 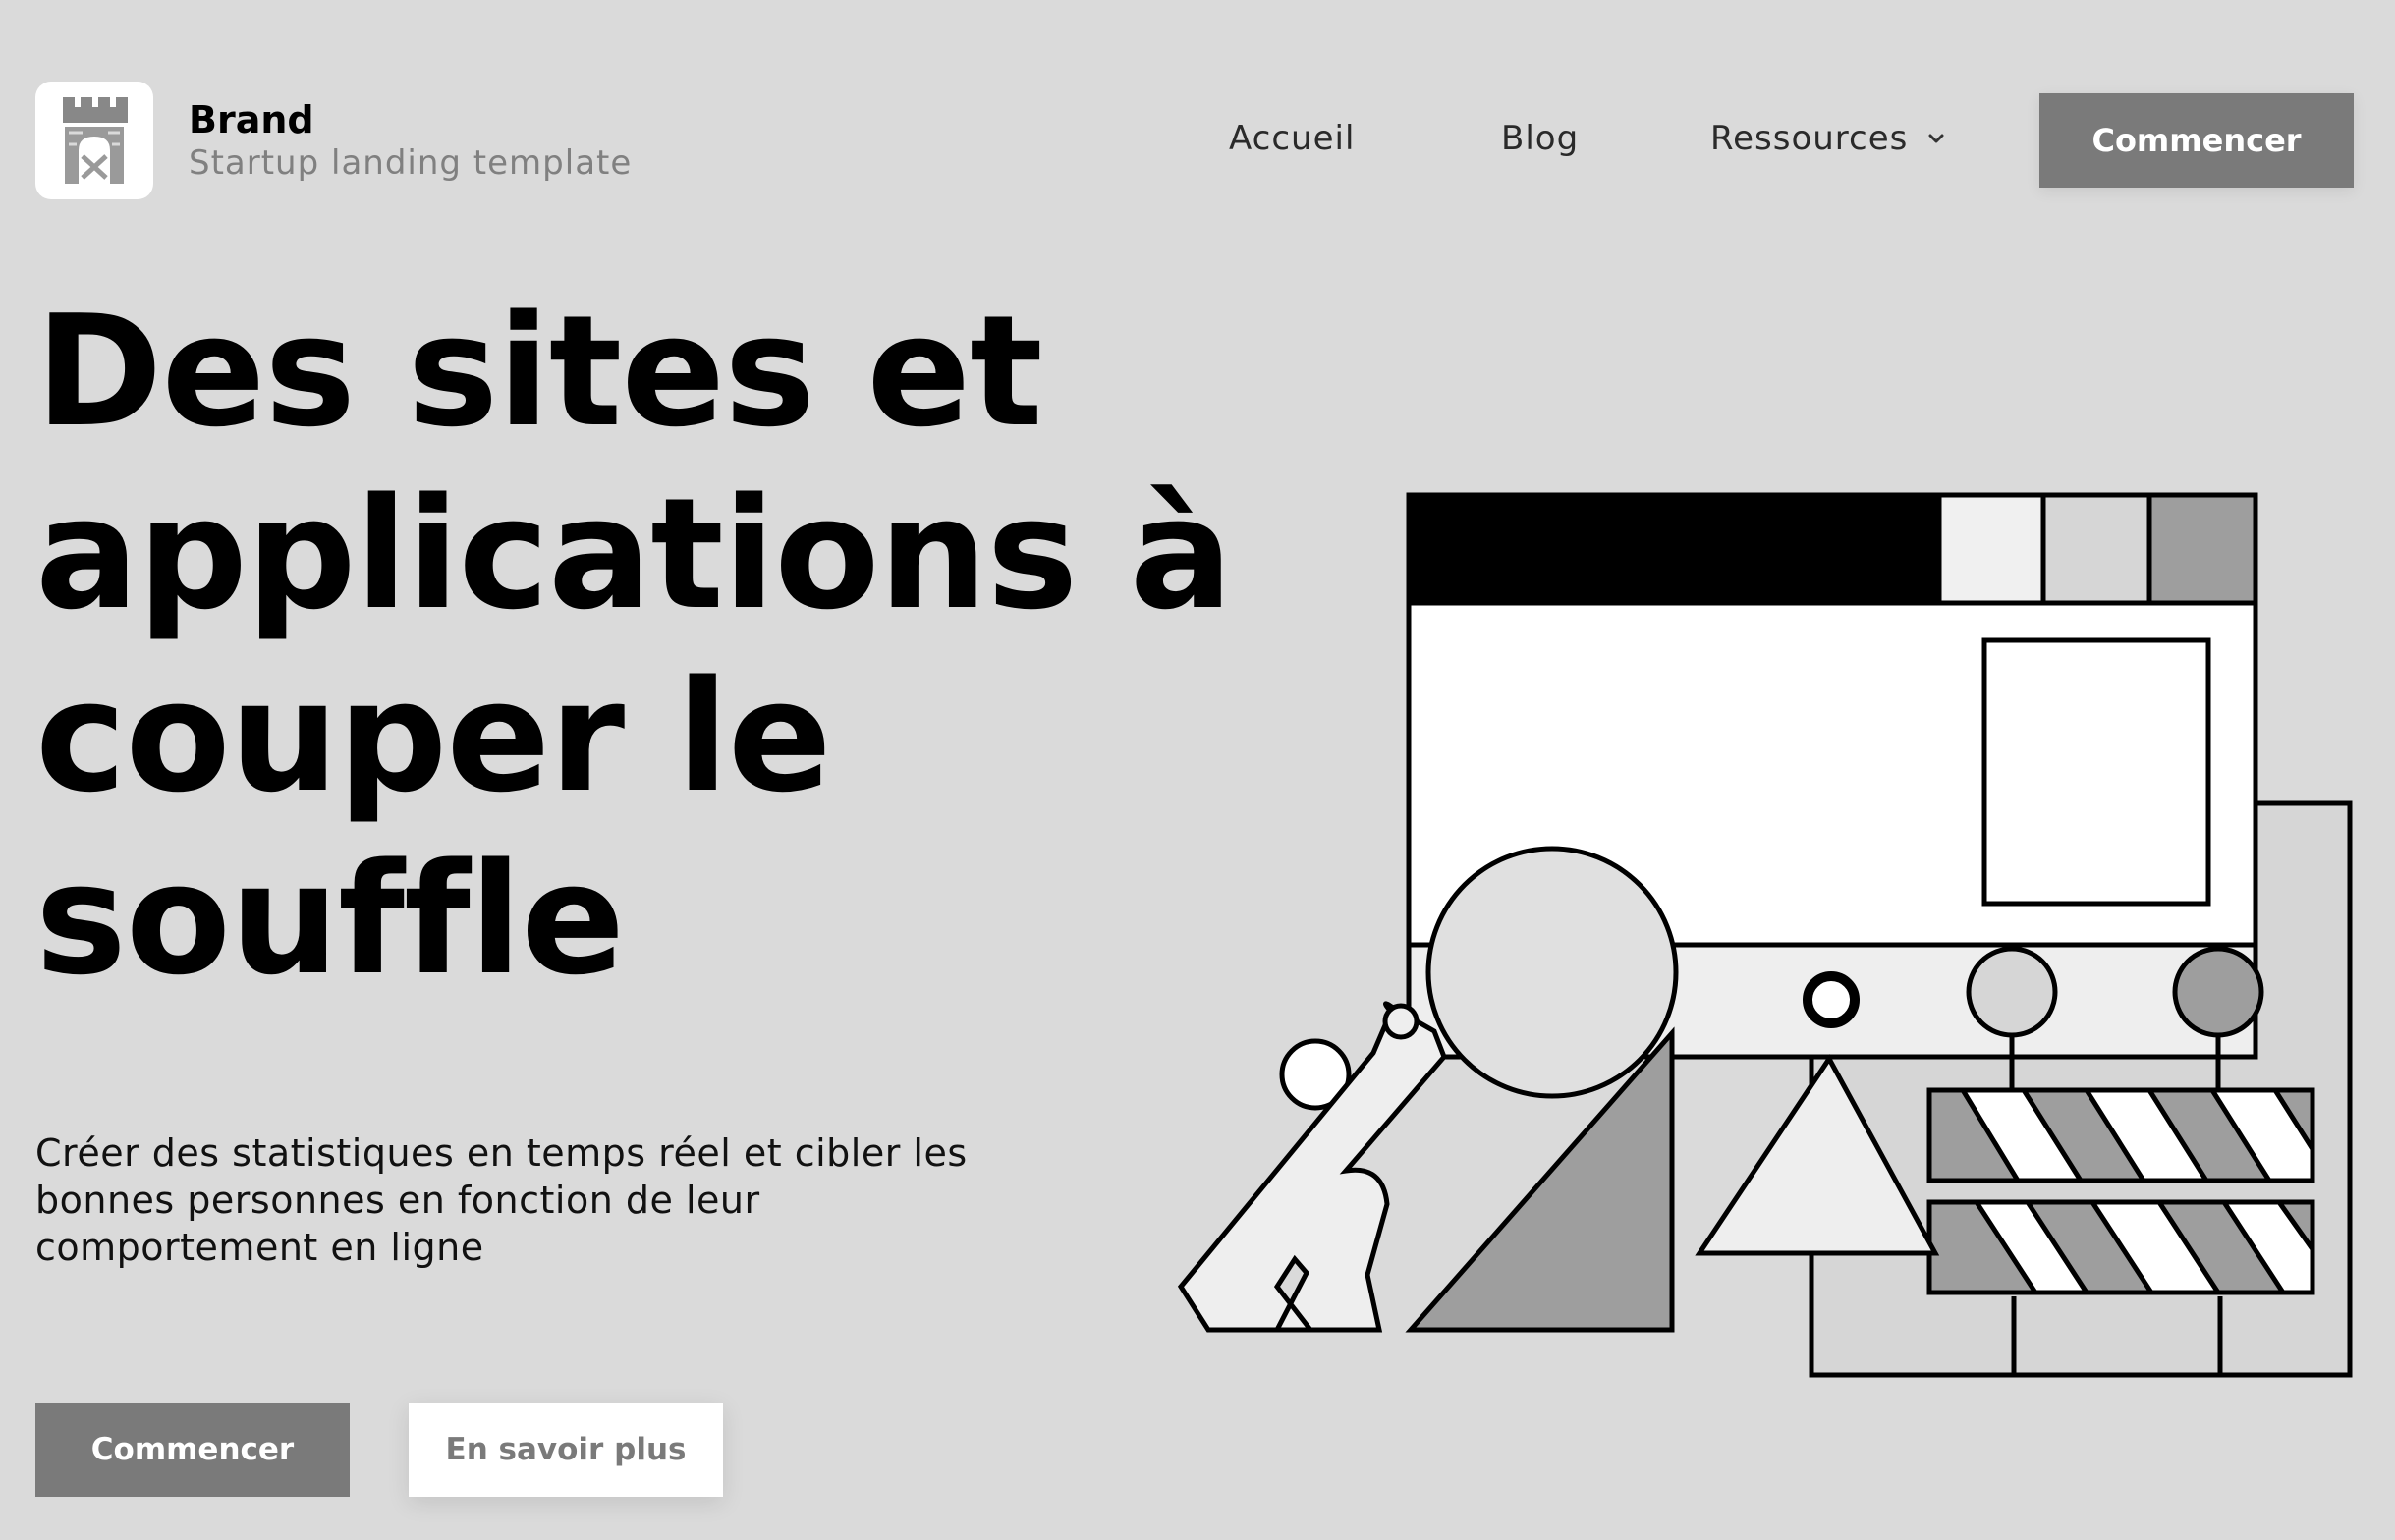 I want to click on hero-start-button: Commencer, so click(x=193, y=1449).